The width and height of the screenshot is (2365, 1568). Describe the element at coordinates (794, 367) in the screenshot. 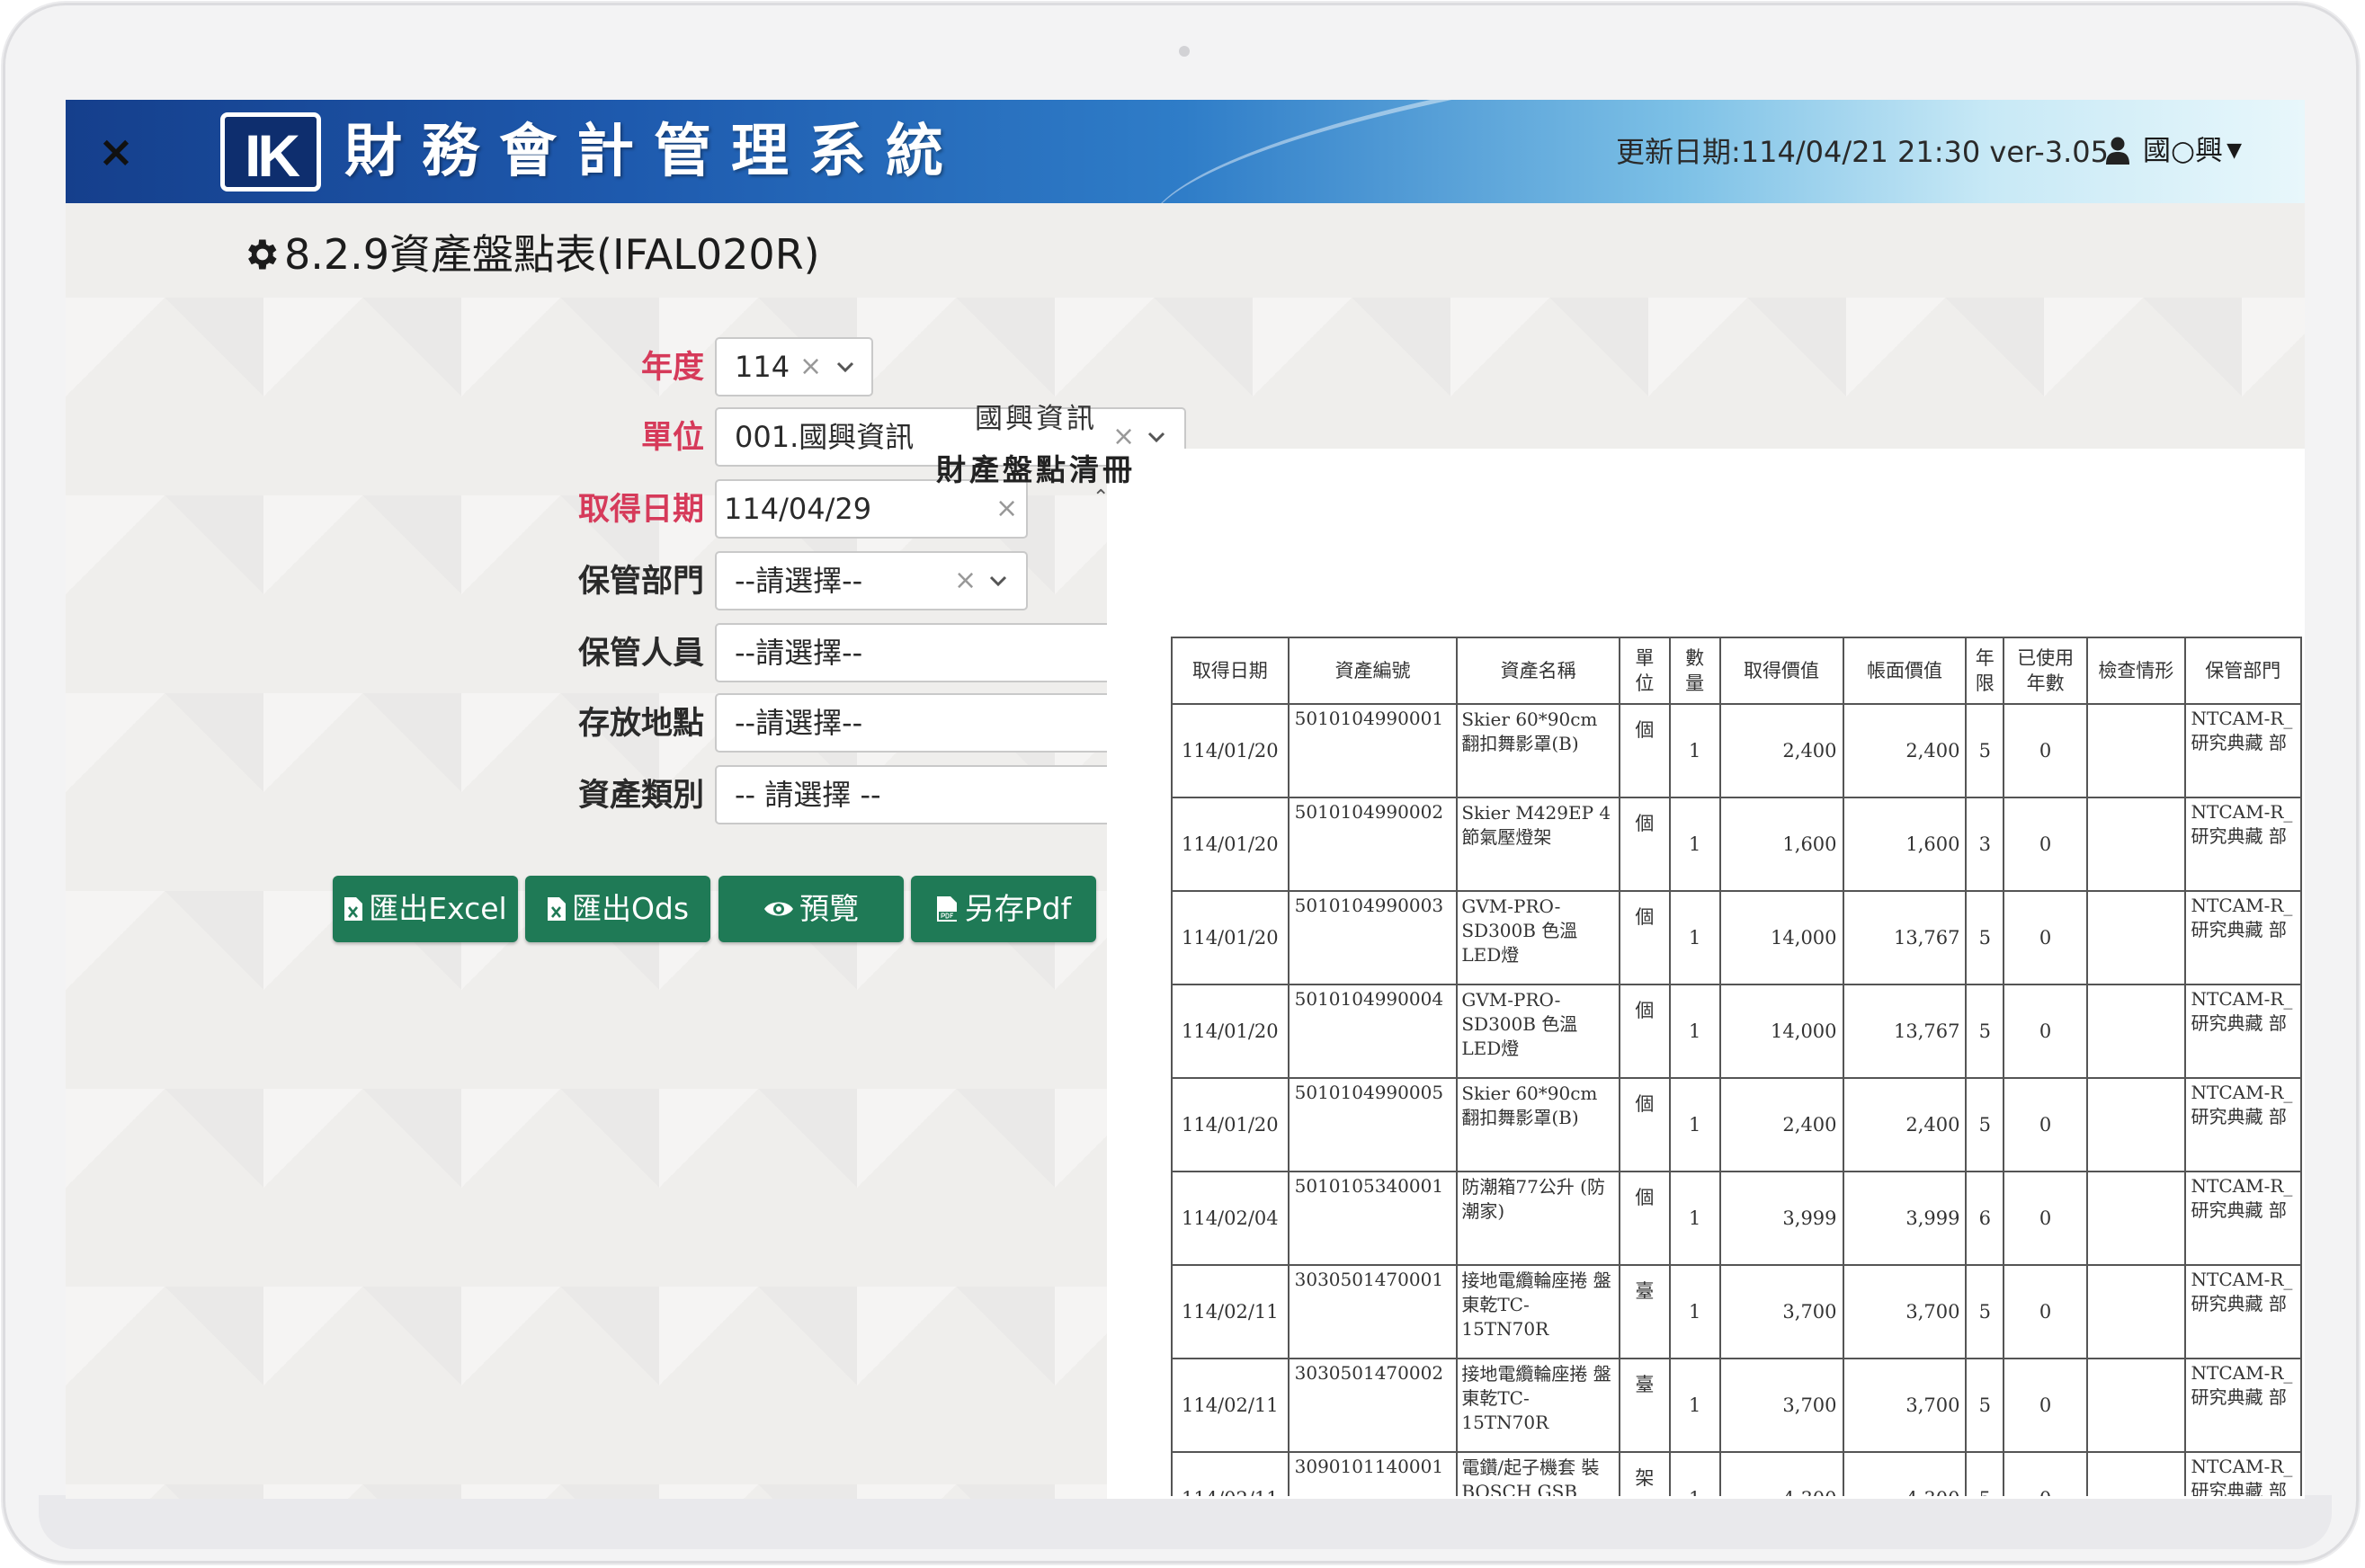

I see `year-select: 114 ×` at that location.